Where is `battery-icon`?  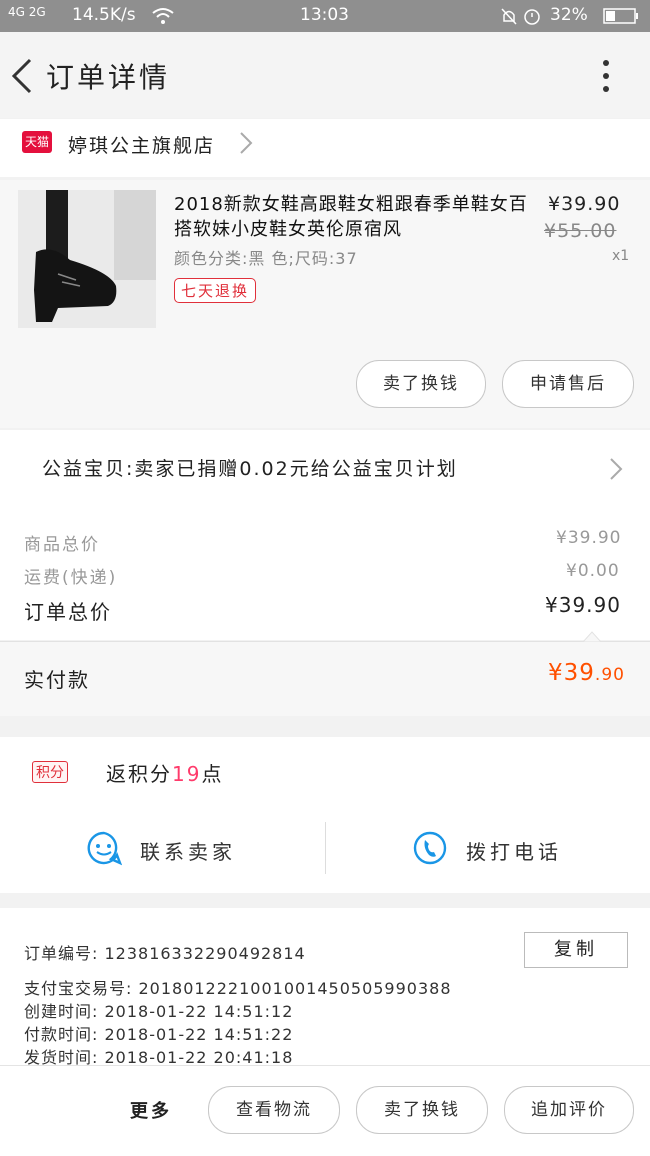
battery-icon is located at coordinates (620, 16).